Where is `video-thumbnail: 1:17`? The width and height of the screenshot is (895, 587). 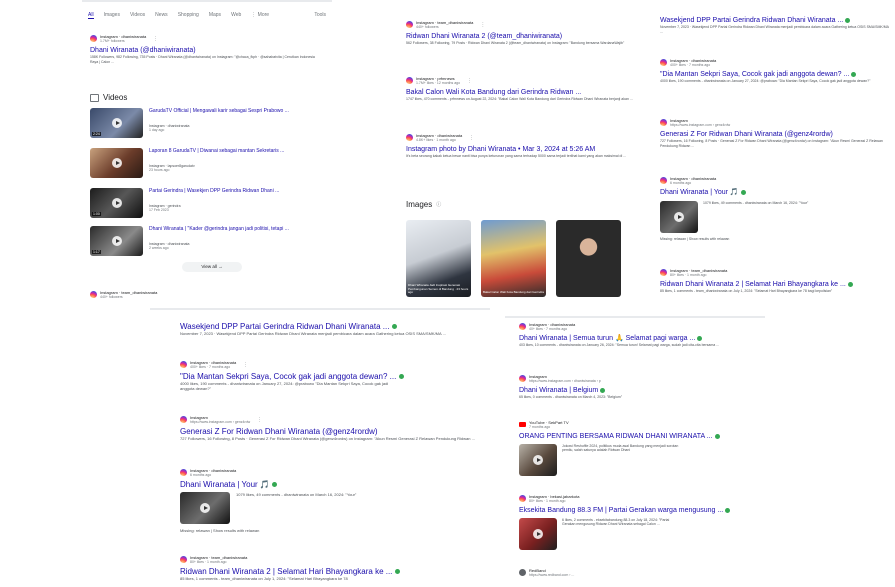 video-thumbnail: 1:17 is located at coordinates (116, 241).